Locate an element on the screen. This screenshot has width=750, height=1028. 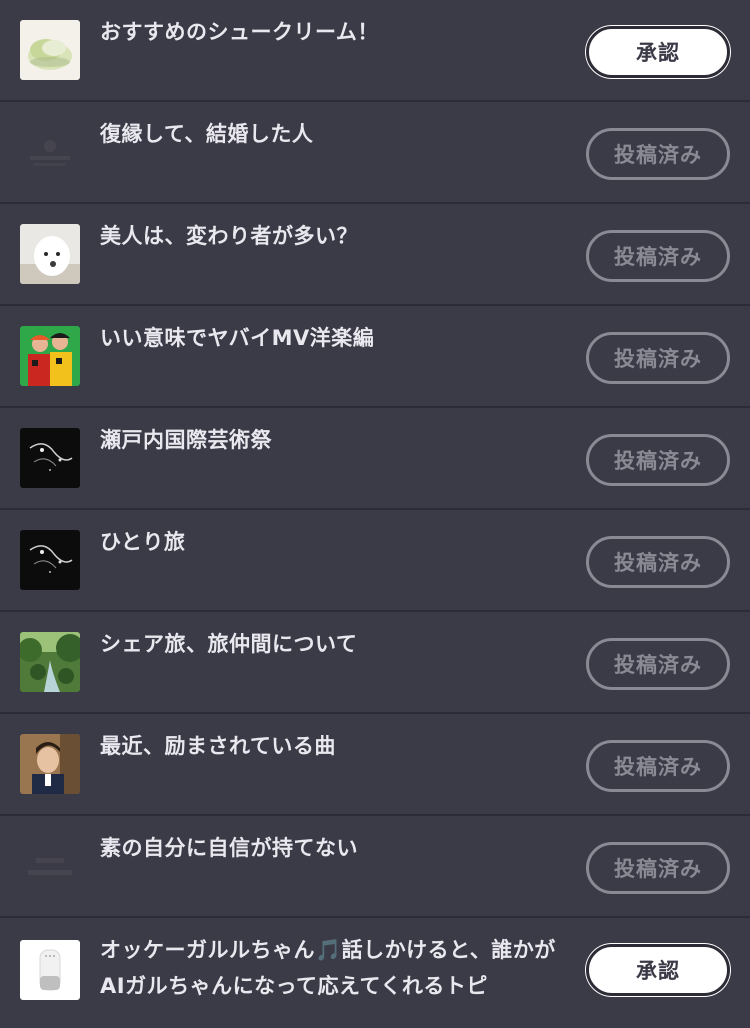
singer-portrait-thumbnail is located at coordinates (50, 764).